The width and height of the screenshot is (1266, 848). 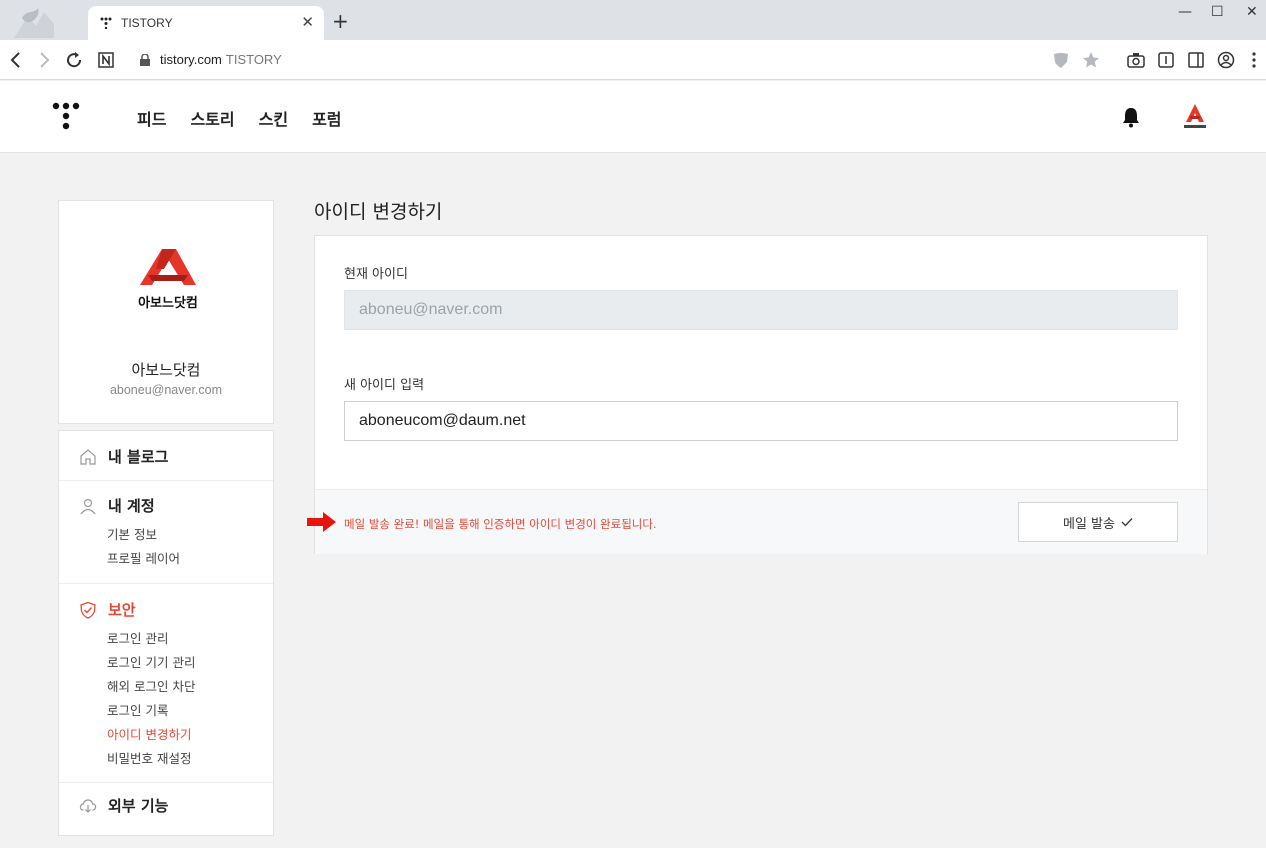 What do you see at coordinates (378, 212) in the screenshot?
I see `page-title: 아이디 변경하기` at bounding box center [378, 212].